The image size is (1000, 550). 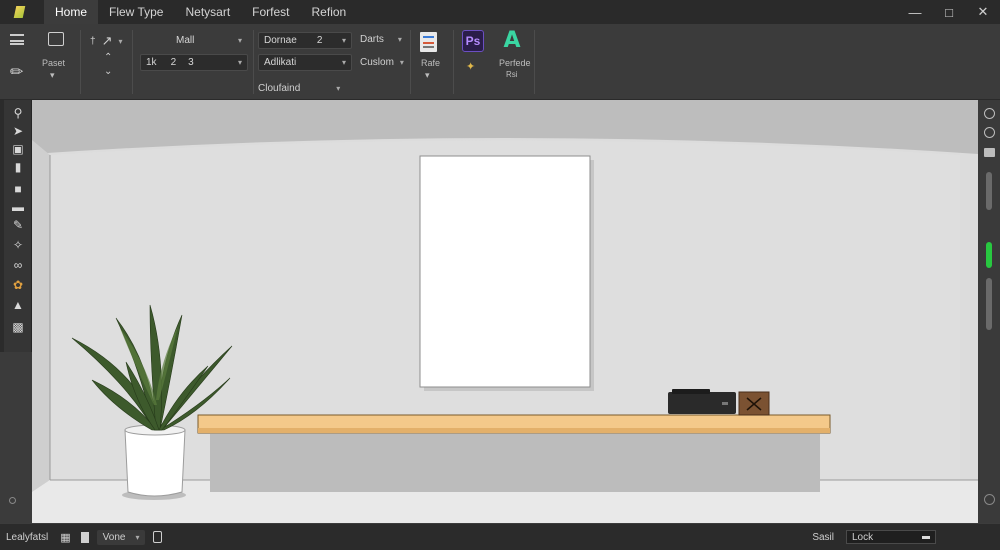 I want to click on shelf-edge, so click(x=514, y=430).